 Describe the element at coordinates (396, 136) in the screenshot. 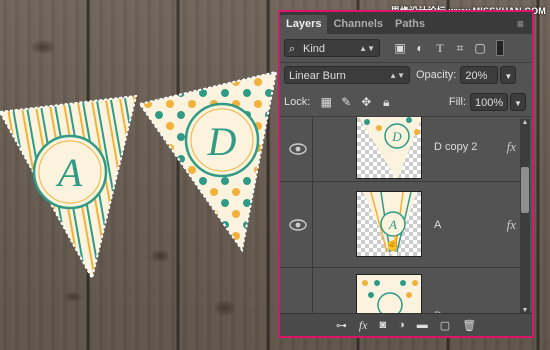

I see `svg-text: D` at that location.